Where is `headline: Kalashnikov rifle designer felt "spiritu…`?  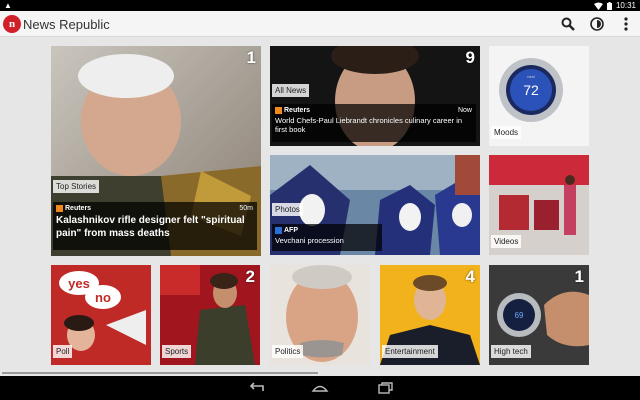
headline: Kalashnikov rifle designer felt "spiritu… is located at coordinates (150, 227).